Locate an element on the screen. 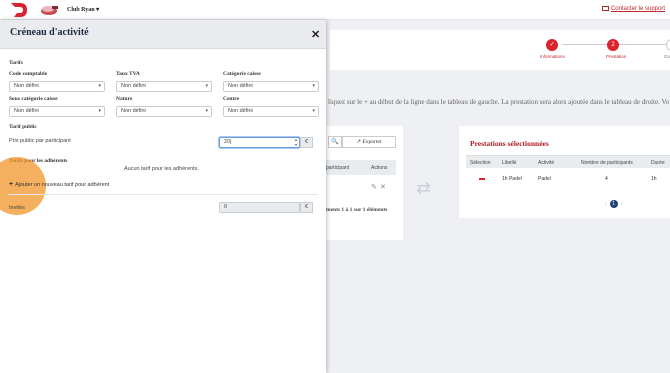 This screenshot has width=670, height=373. divider is located at coordinates (163, 194).